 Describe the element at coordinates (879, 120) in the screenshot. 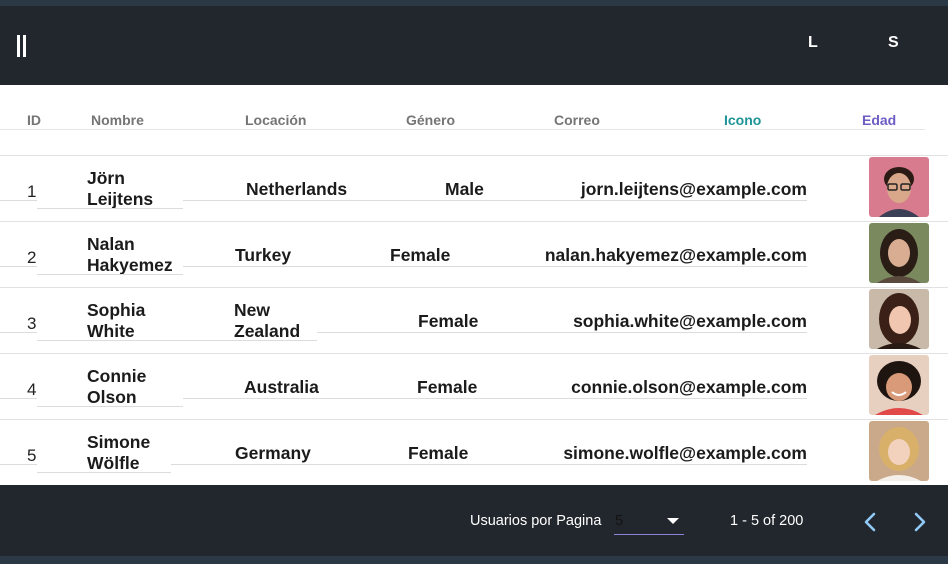

I see `column-header-edad: Edad` at that location.